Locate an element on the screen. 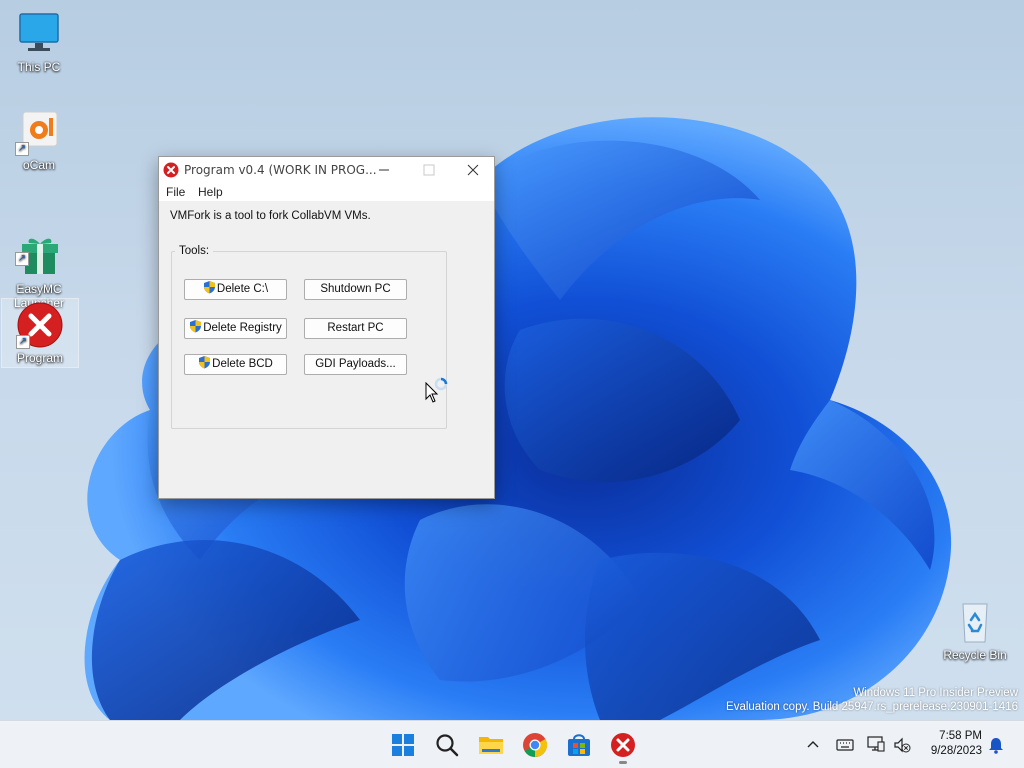 This screenshot has height=768, width=1024. chevron-up-icon is located at coordinates (813, 744).